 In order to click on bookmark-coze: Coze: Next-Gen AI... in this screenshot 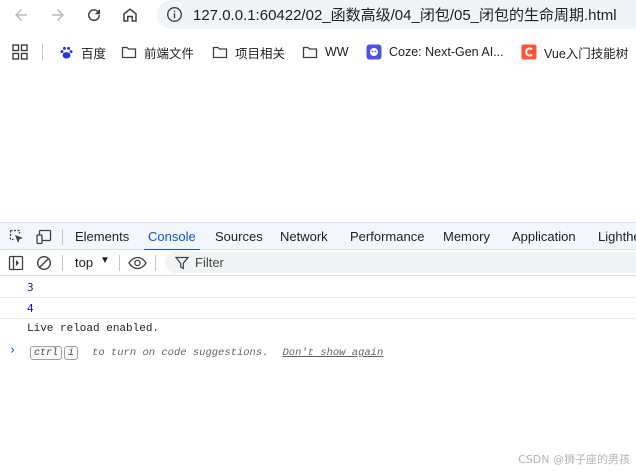, I will do `click(435, 52)`.